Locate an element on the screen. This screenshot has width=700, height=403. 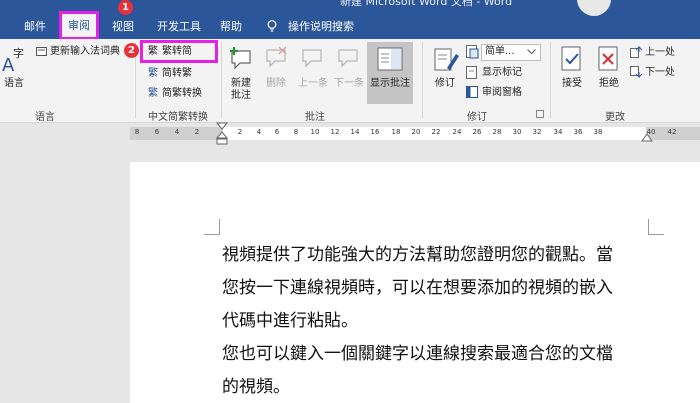
tracking-dialog-launcher is located at coordinates (540, 114).